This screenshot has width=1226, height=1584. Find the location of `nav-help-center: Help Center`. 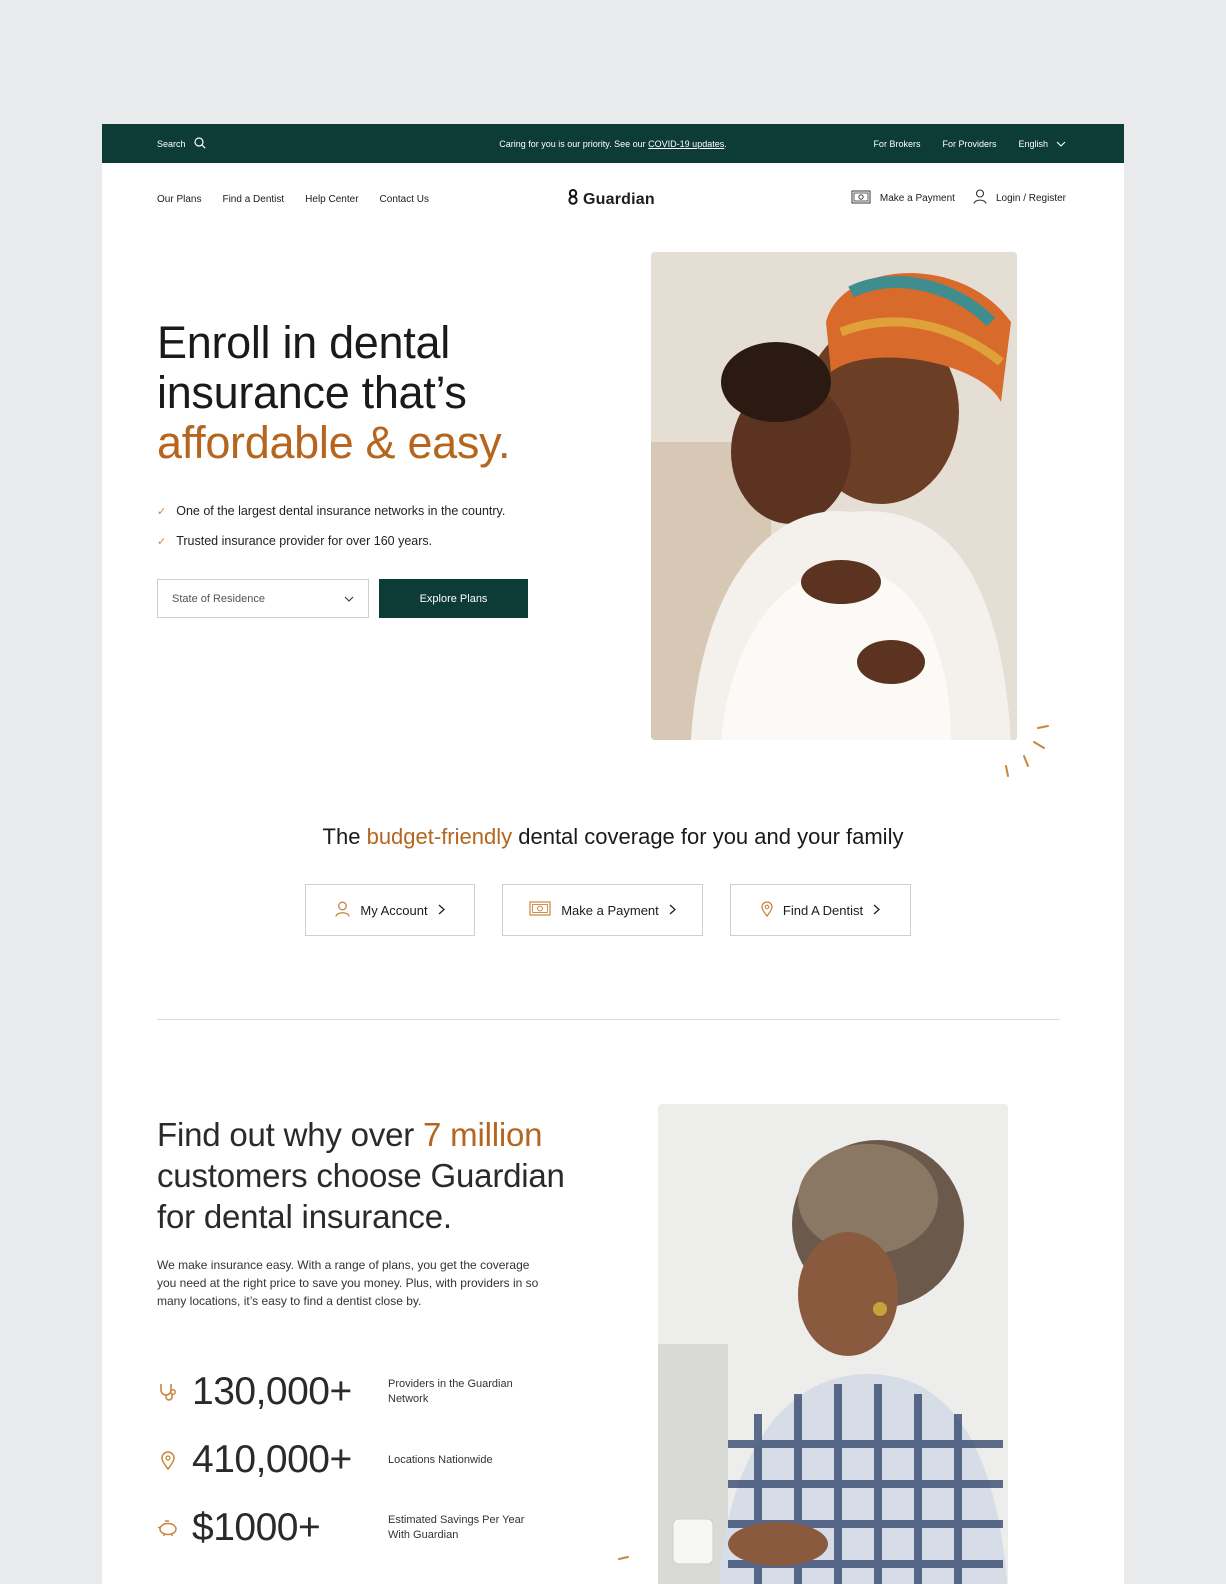

nav-help-center: Help Center is located at coordinates (331, 199).